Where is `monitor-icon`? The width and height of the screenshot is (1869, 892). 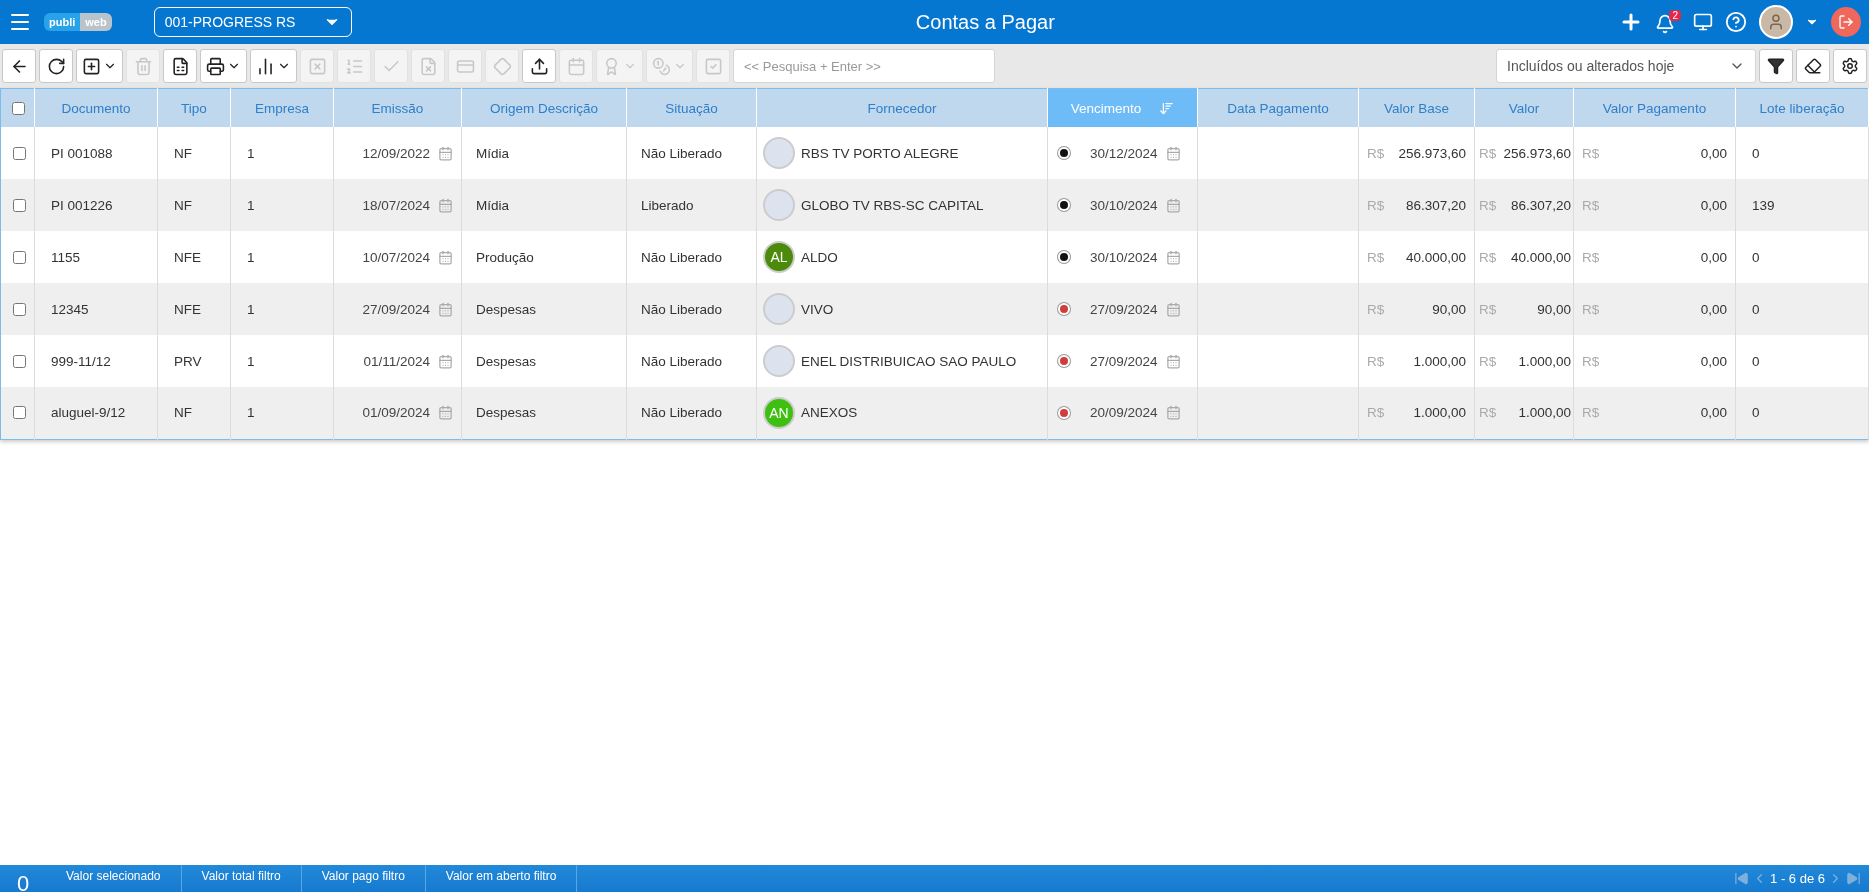 monitor-icon is located at coordinates (1703, 22).